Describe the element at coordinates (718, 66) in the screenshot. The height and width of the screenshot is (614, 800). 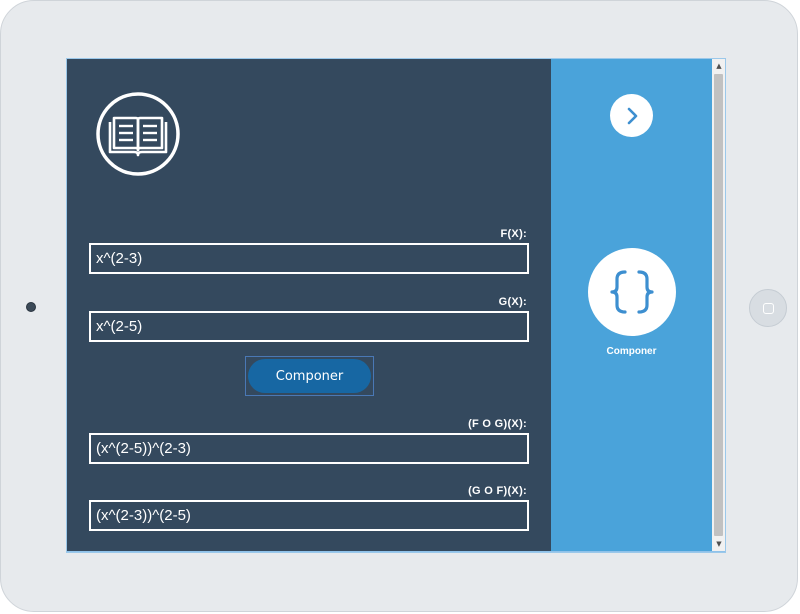
I see `scroll-up-arrow-icon: ▲` at that location.